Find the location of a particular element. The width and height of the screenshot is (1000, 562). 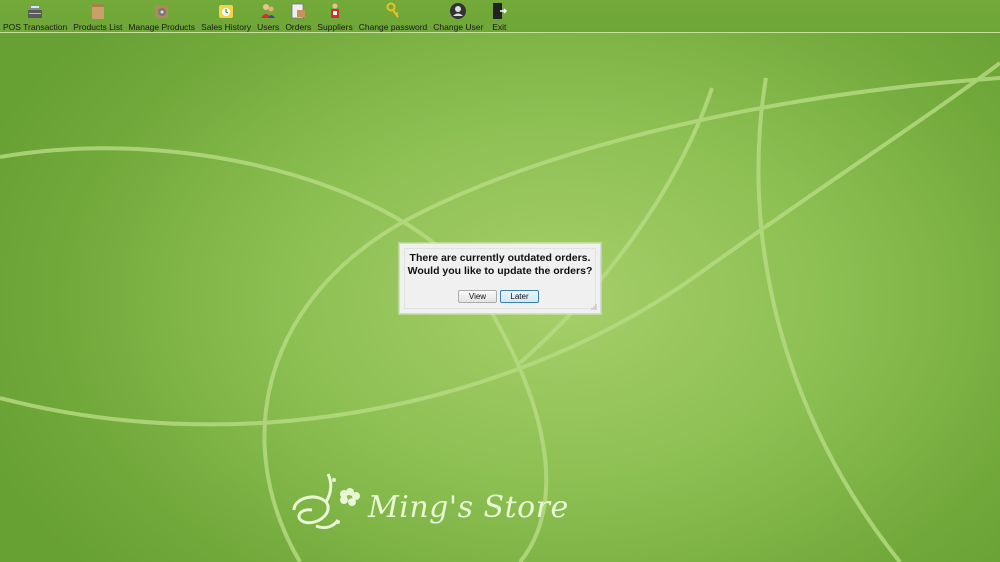

toolbar-label: POS Transaction is located at coordinates (35, 27).